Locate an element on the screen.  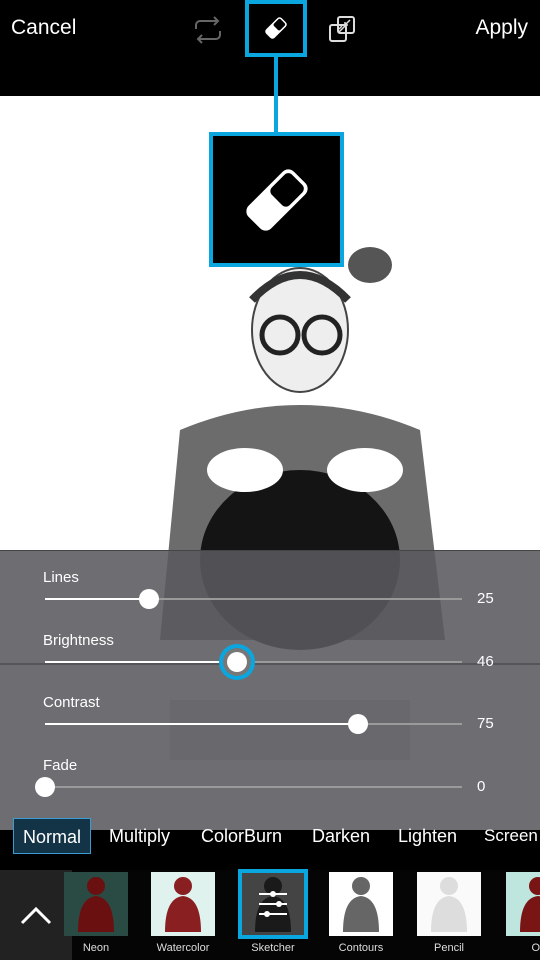
slider-label-fade: Fade is located at coordinates (60, 765).